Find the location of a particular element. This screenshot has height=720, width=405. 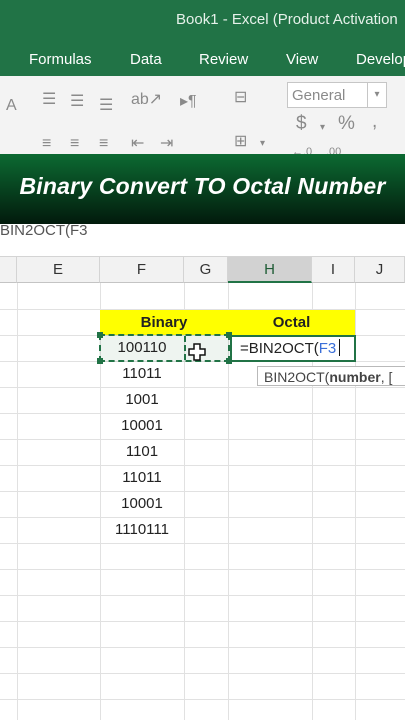

align-middle-icon: ☰ is located at coordinates (77, 102).